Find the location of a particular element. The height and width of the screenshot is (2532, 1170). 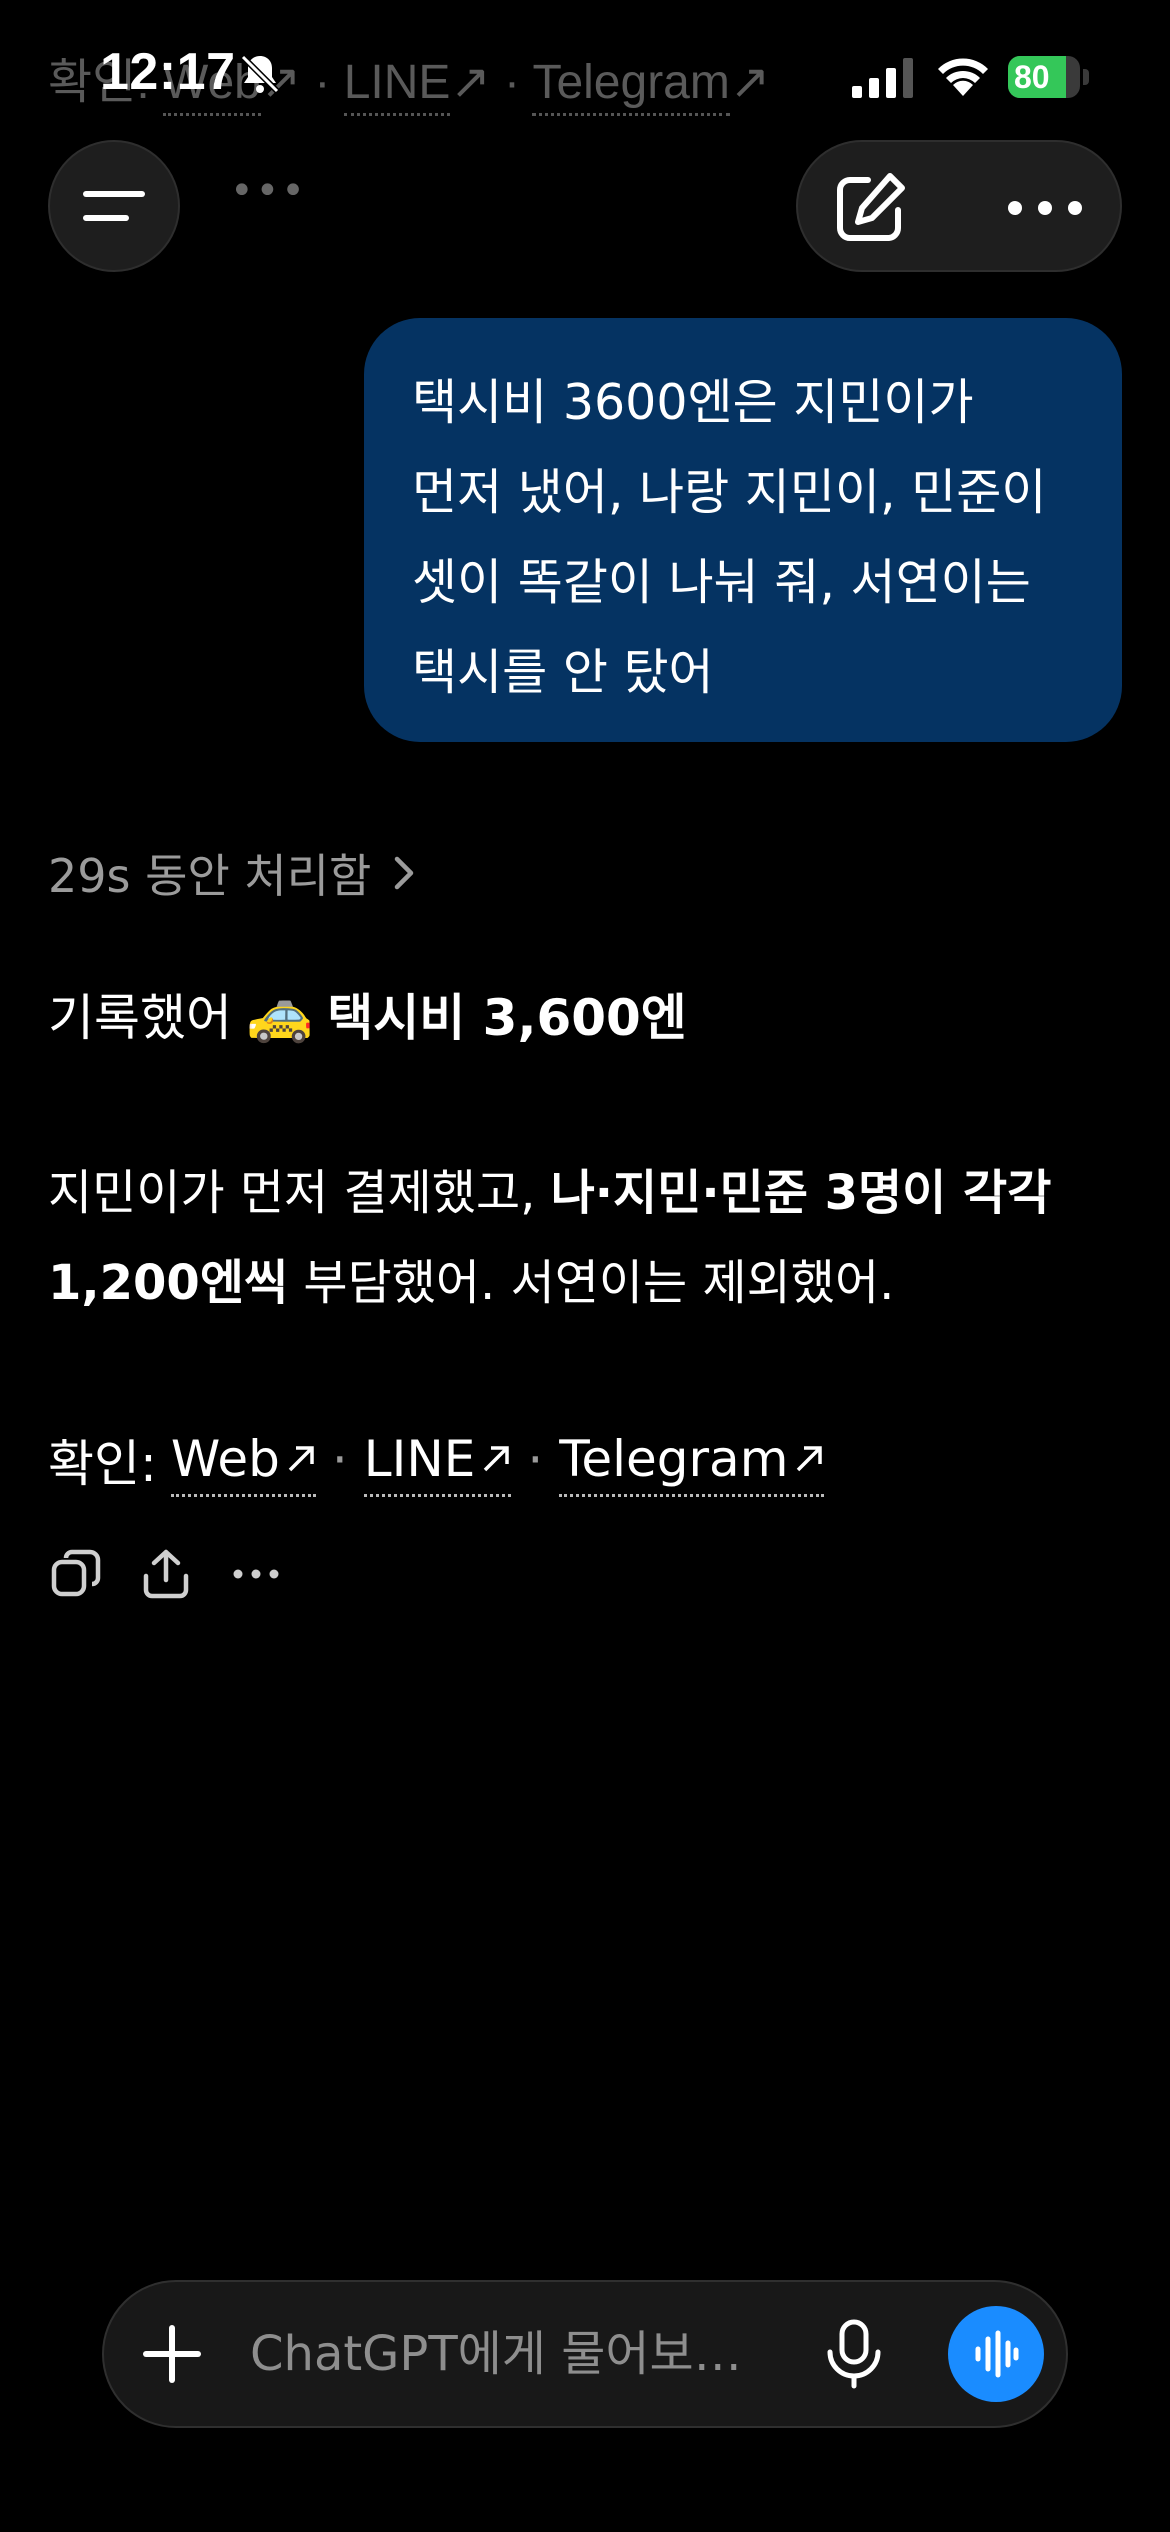

menu-icon is located at coordinates (114, 206).